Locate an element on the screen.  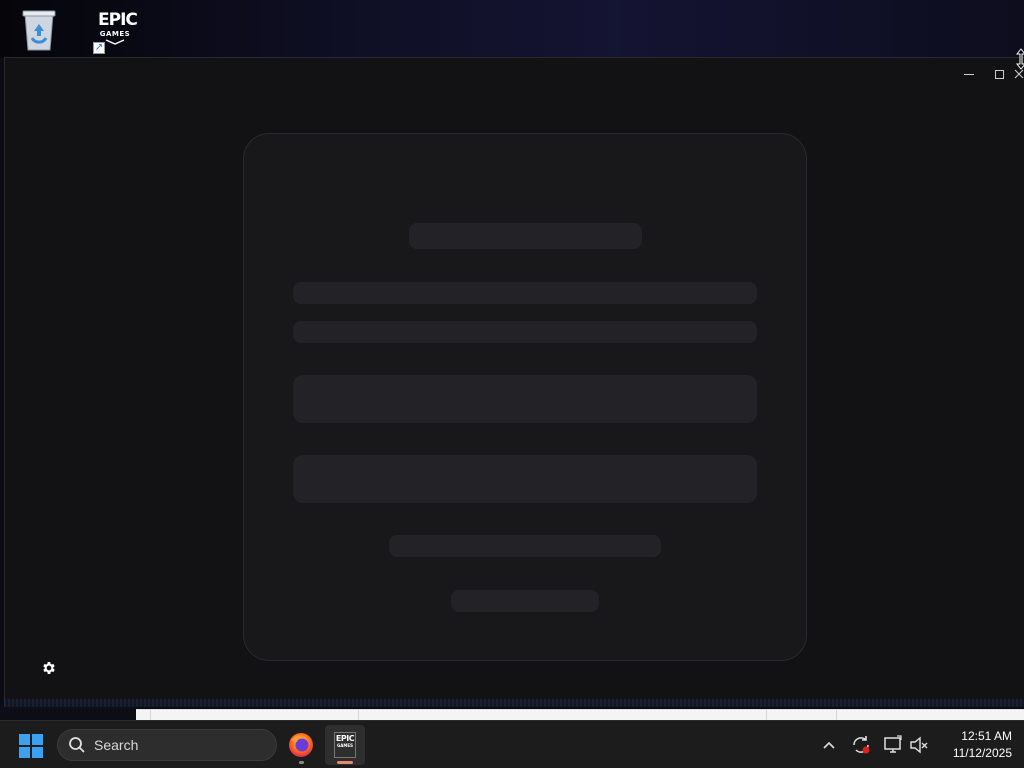
maximize-button is located at coordinates (999, 74).